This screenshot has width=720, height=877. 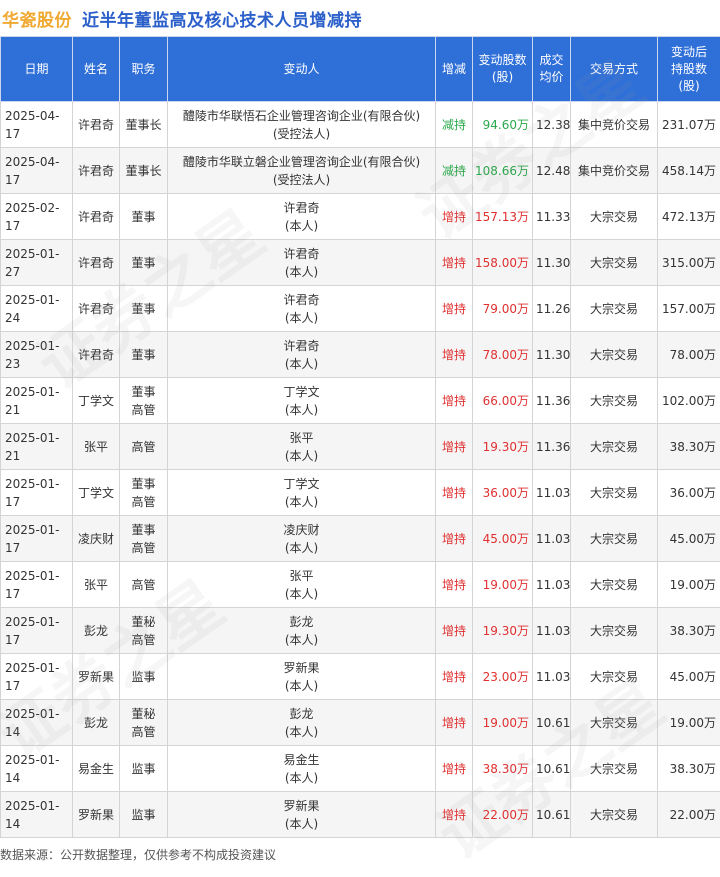 I want to click on position-cell: 监事, so click(x=144, y=769).